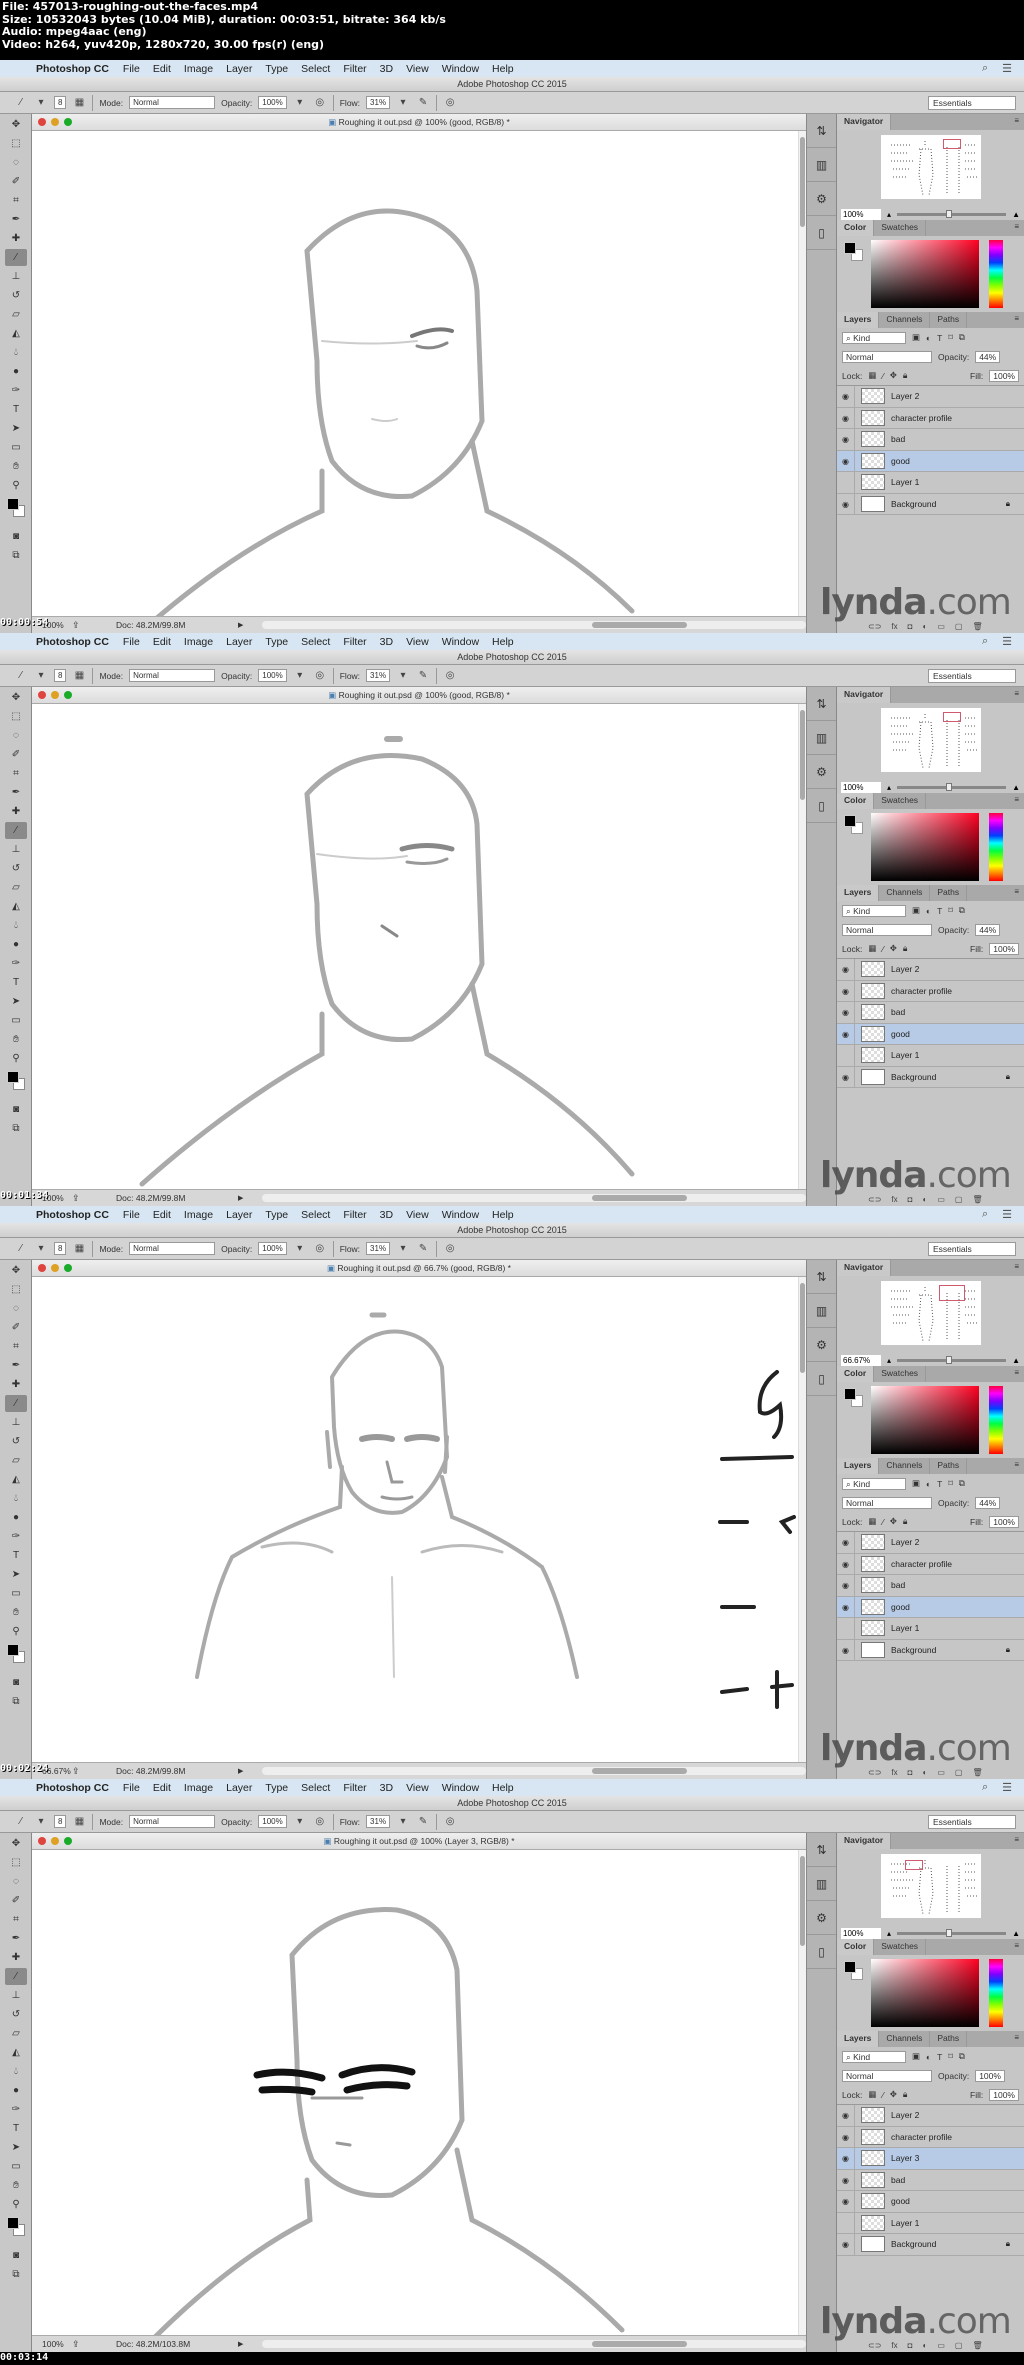 Image resolution: width=1024 pixels, height=2365 pixels. I want to click on filter-shape-icon: ⌑, so click(950, 1483).